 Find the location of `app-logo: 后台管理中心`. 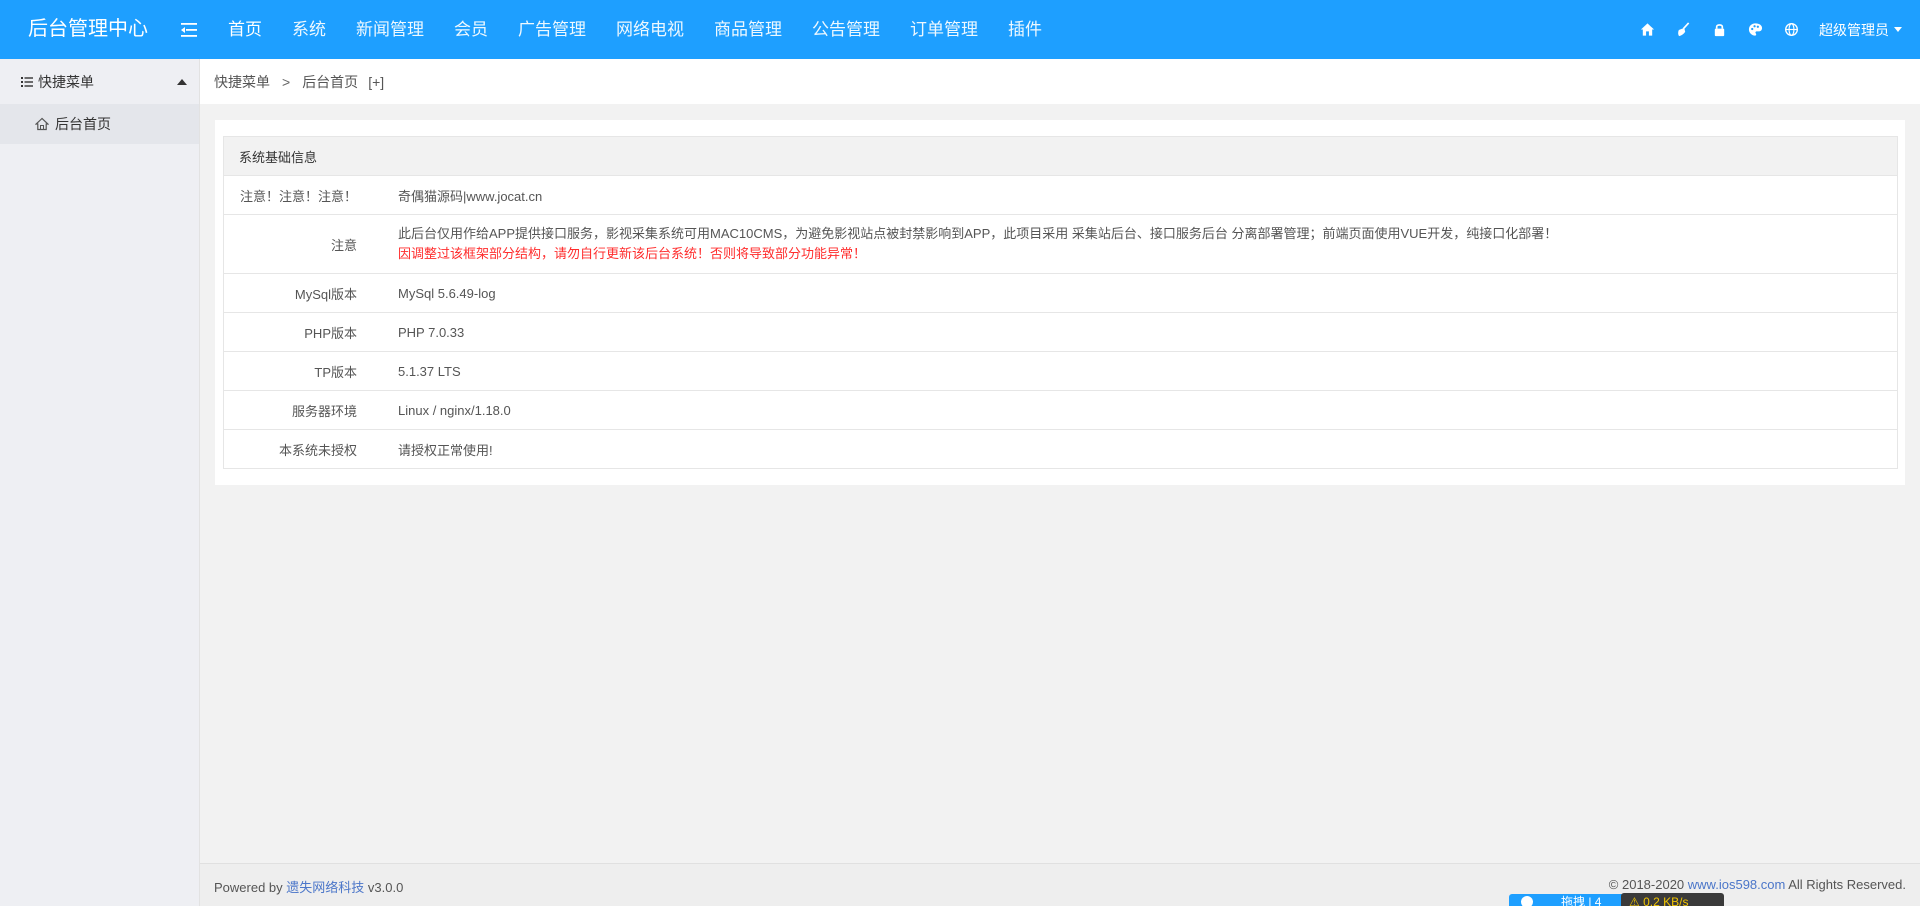

app-logo: 后台管理中心 is located at coordinates (88, 29).